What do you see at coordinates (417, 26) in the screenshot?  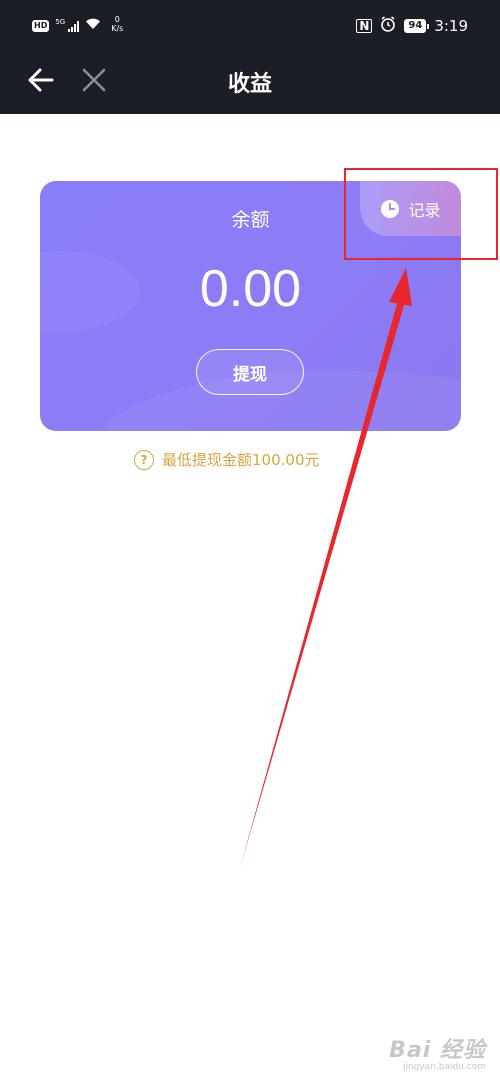 I see `battery-icon: 94` at bounding box center [417, 26].